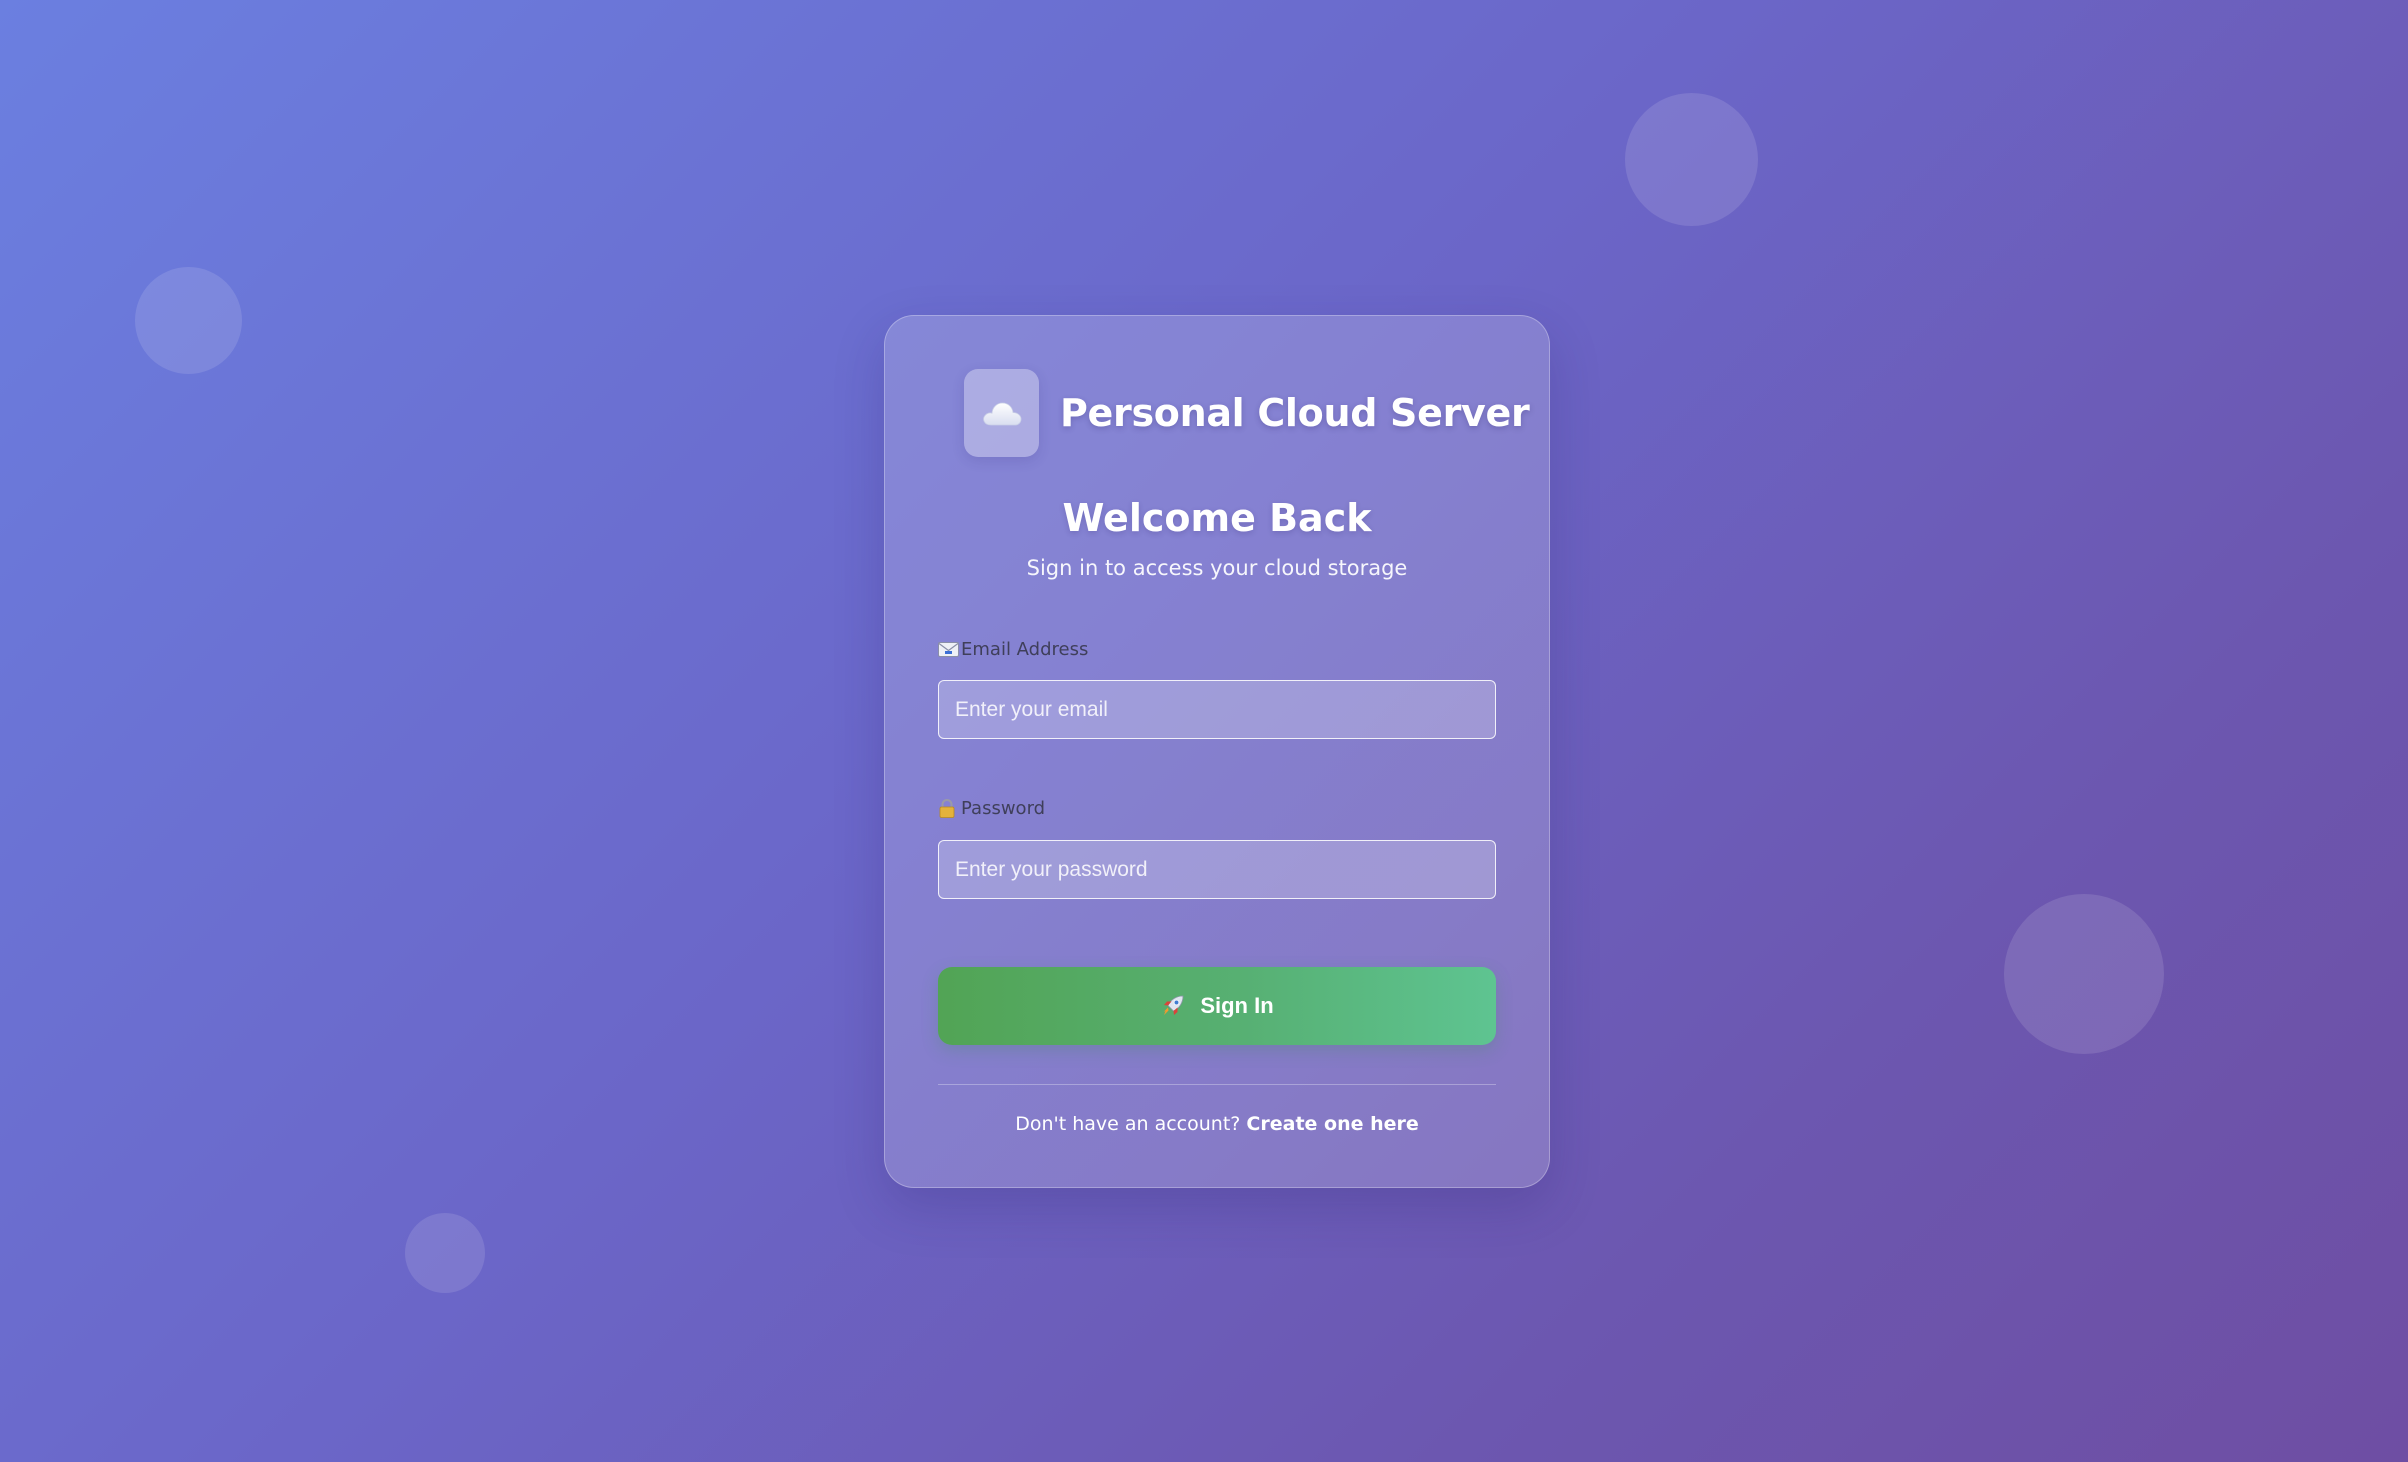 This screenshot has width=2408, height=1462. Describe the element at coordinates (949, 808) in the screenshot. I see `lock-icon` at that location.